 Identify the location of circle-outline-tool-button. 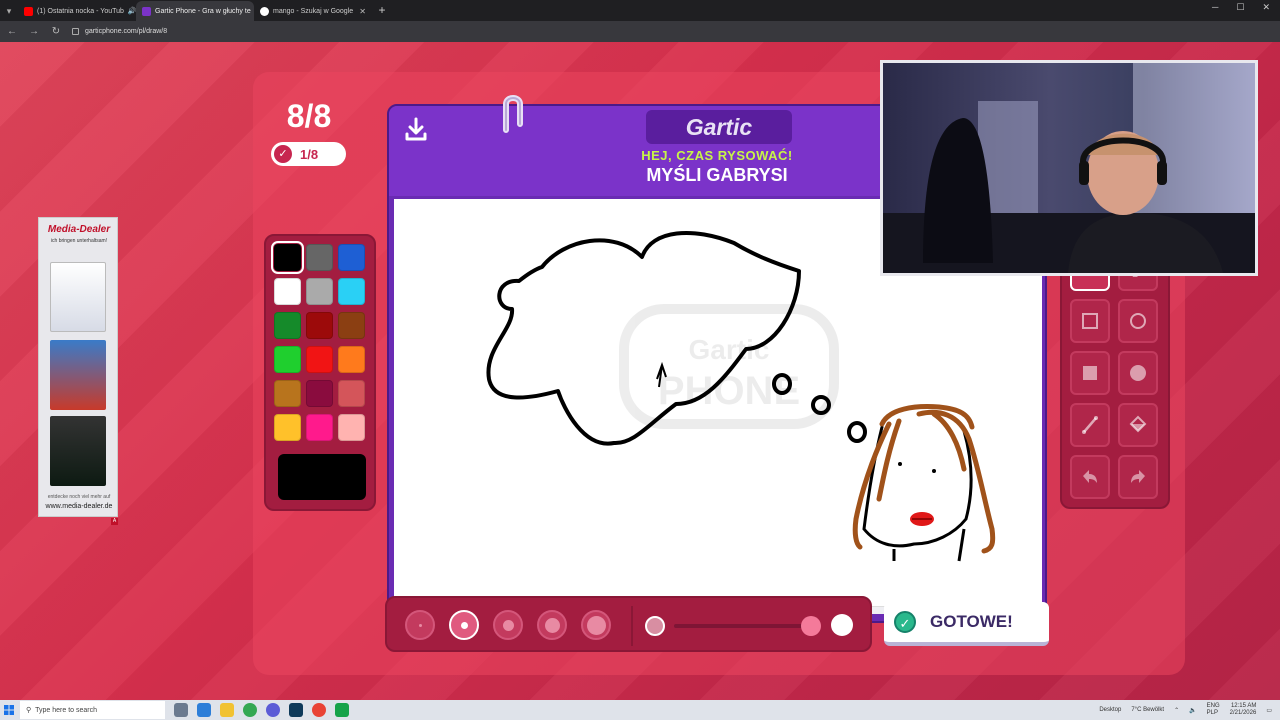
(1138, 321).